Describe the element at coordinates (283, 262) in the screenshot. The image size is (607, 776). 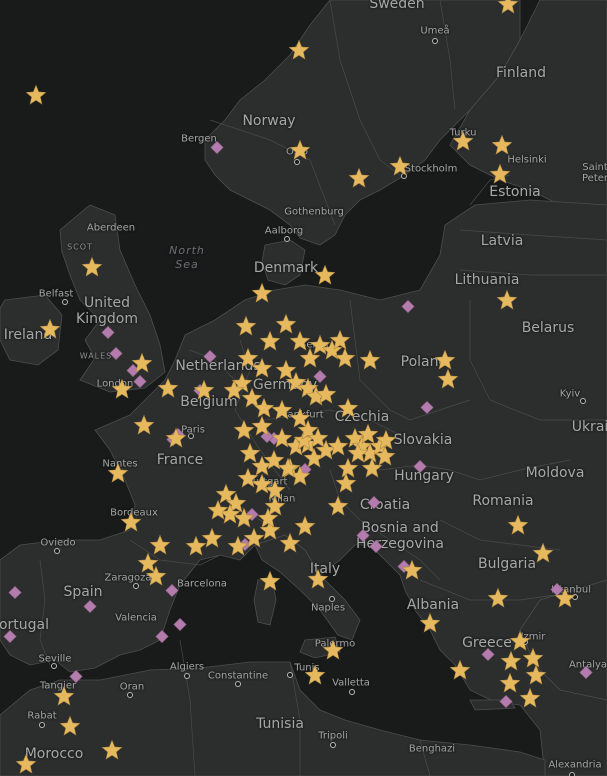
I see `land-denmark` at that location.